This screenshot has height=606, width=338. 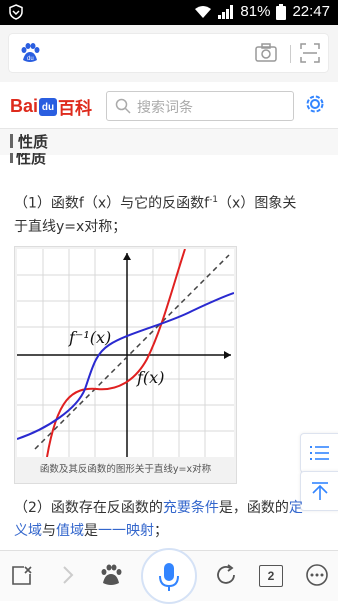 I want to click on f-label: f(x), so click(x=150, y=377).